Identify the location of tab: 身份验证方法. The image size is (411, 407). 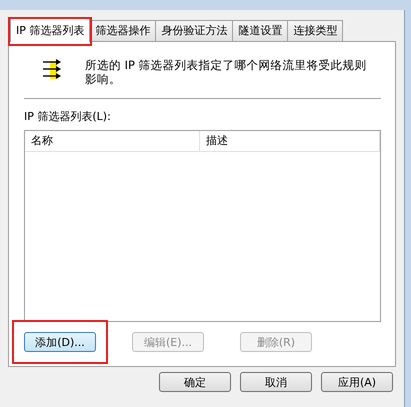
(194, 31).